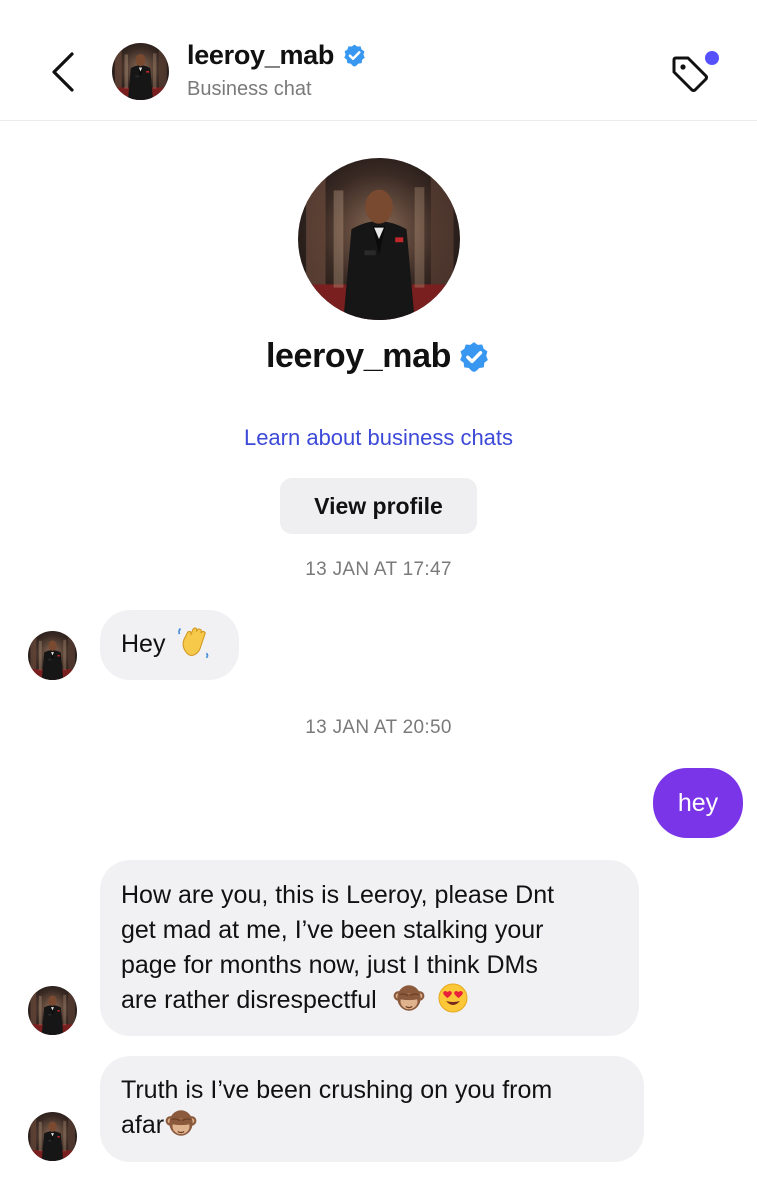 This screenshot has width=757, height=1200. I want to click on message-text: Hey, so click(143, 644).